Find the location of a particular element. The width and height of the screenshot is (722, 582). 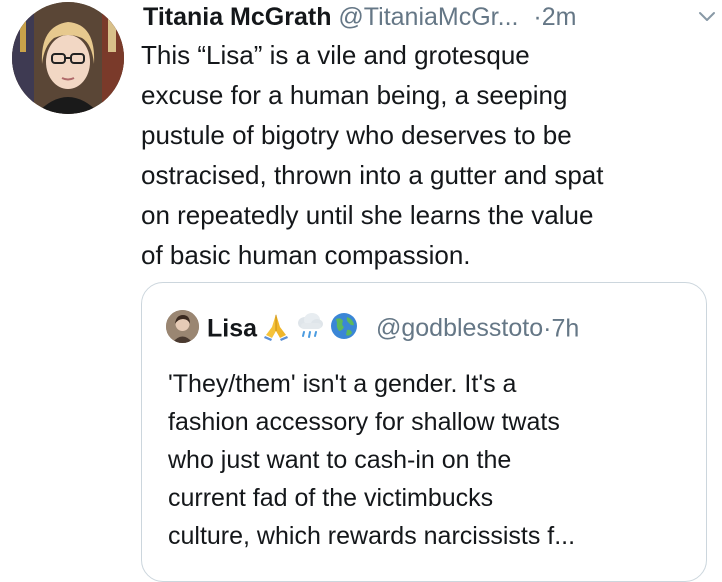

author-avatar is located at coordinates (68, 58).